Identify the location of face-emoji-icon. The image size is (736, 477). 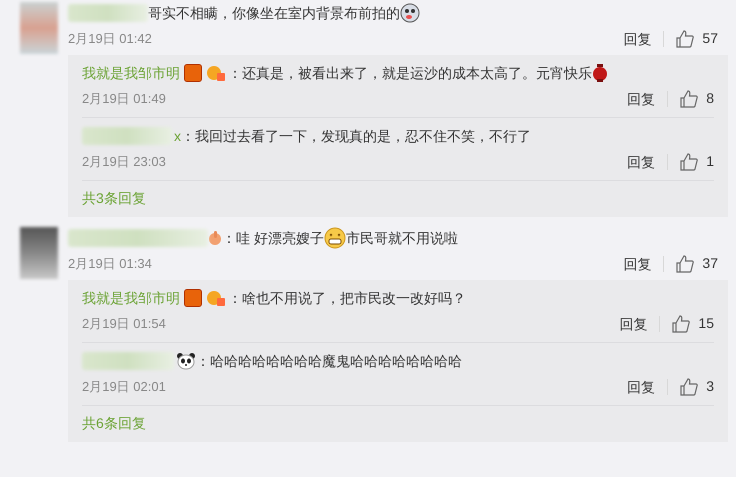
(410, 13).